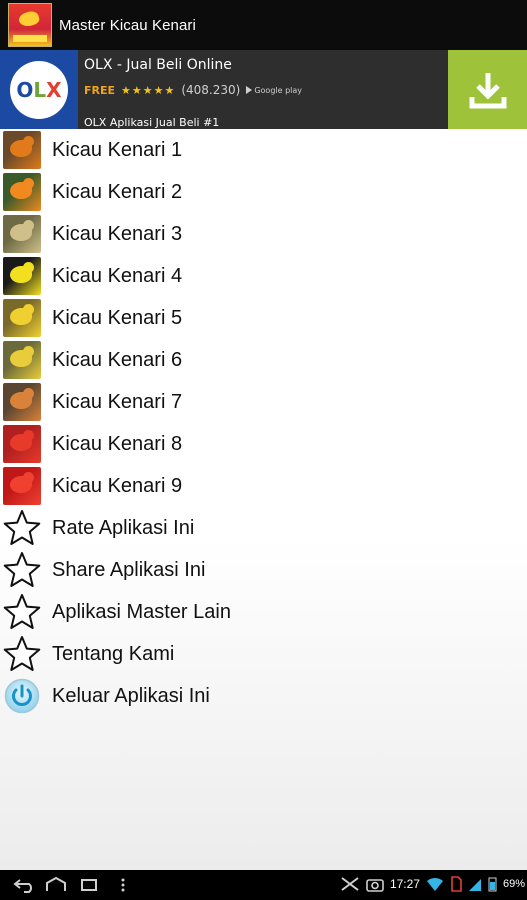 The height and width of the screenshot is (900, 527). What do you see at coordinates (263, 654) in the screenshot?
I see `menu-item: Tentang Kami` at bounding box center [263, 654].